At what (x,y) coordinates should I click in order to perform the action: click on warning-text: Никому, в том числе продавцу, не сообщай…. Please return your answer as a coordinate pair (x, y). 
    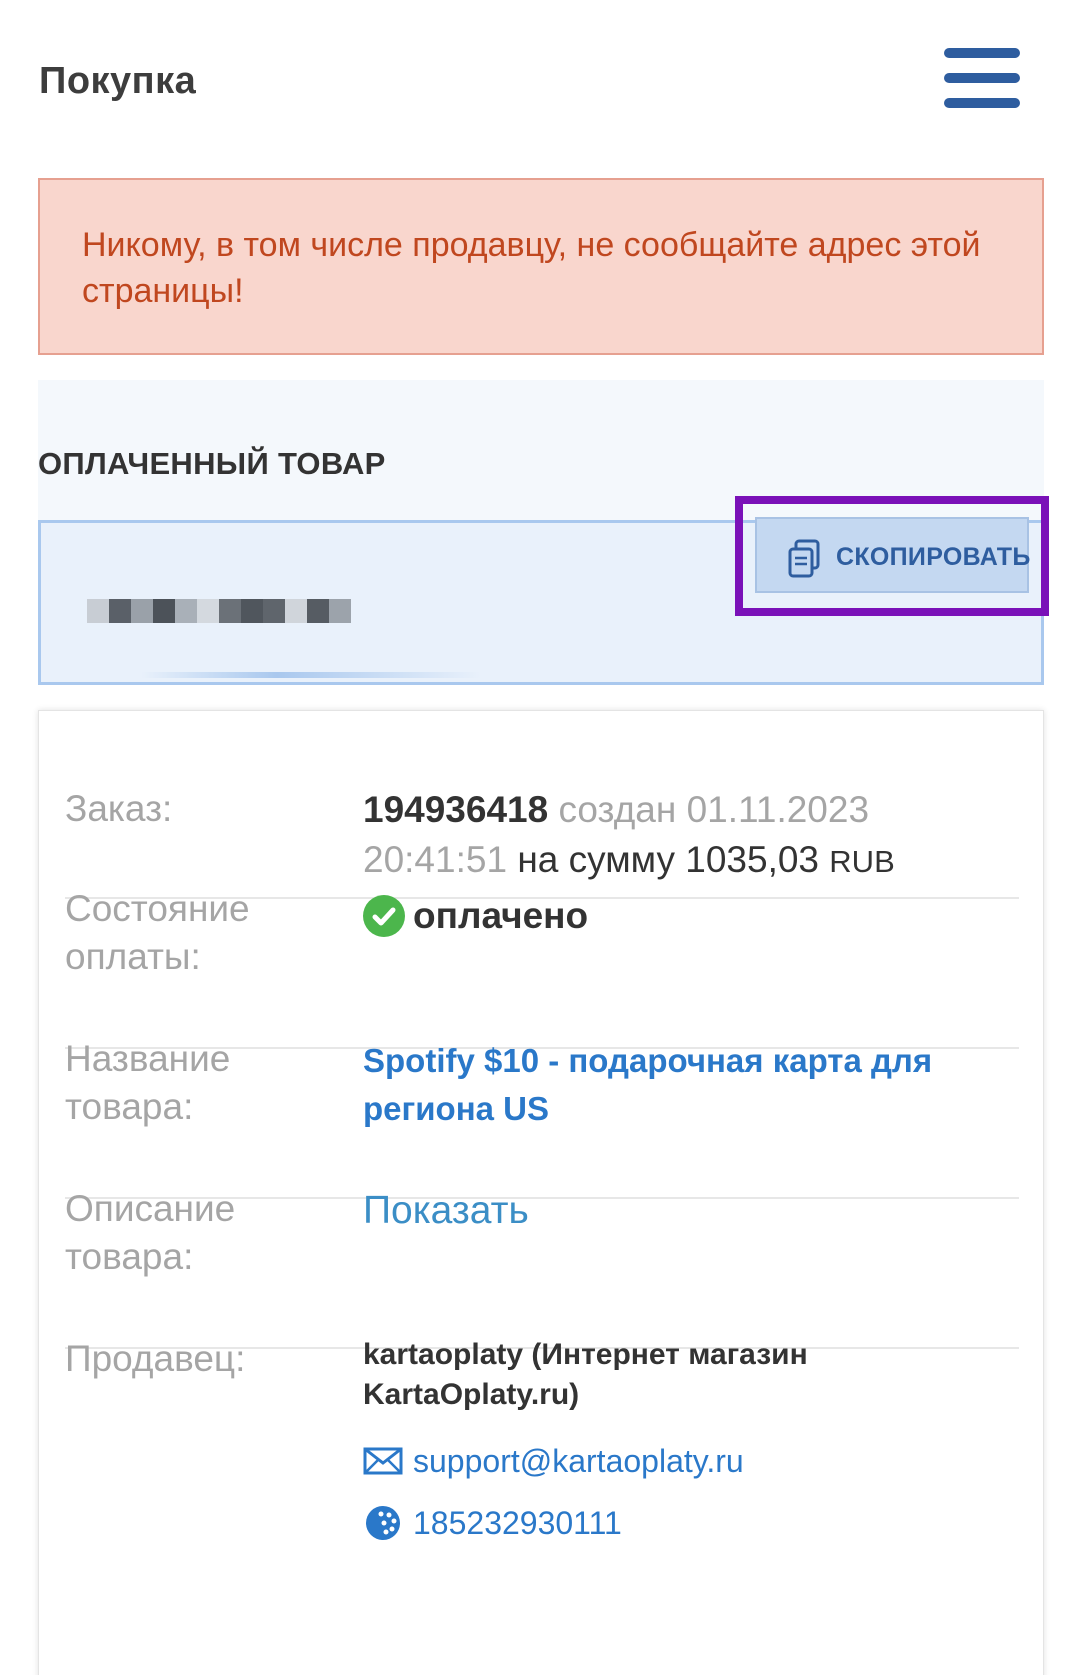
    Looking at the image, I should click on (531, 268).